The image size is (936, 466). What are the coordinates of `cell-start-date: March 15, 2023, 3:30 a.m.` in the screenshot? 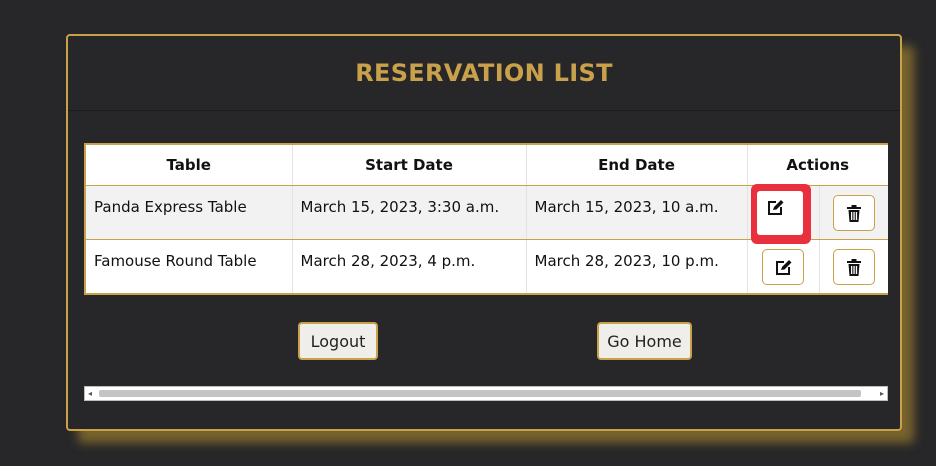 It's located at (409, 212).